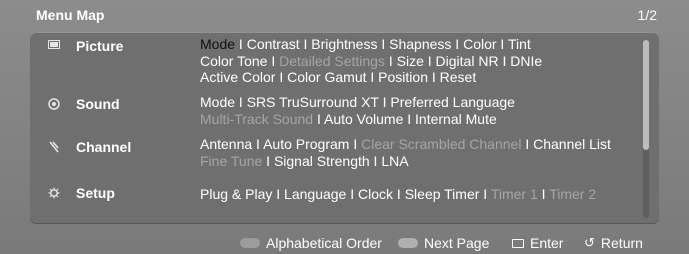  Describe the element at coordinates (518, 243) in the screenshot. I see `enter-icon` at that location.